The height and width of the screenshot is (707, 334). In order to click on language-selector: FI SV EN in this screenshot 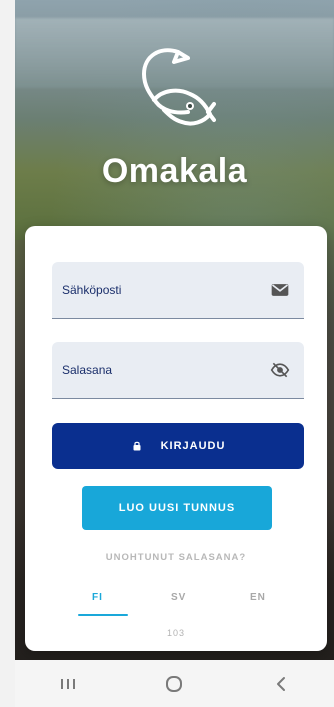, I will do `click(177, 601)`.